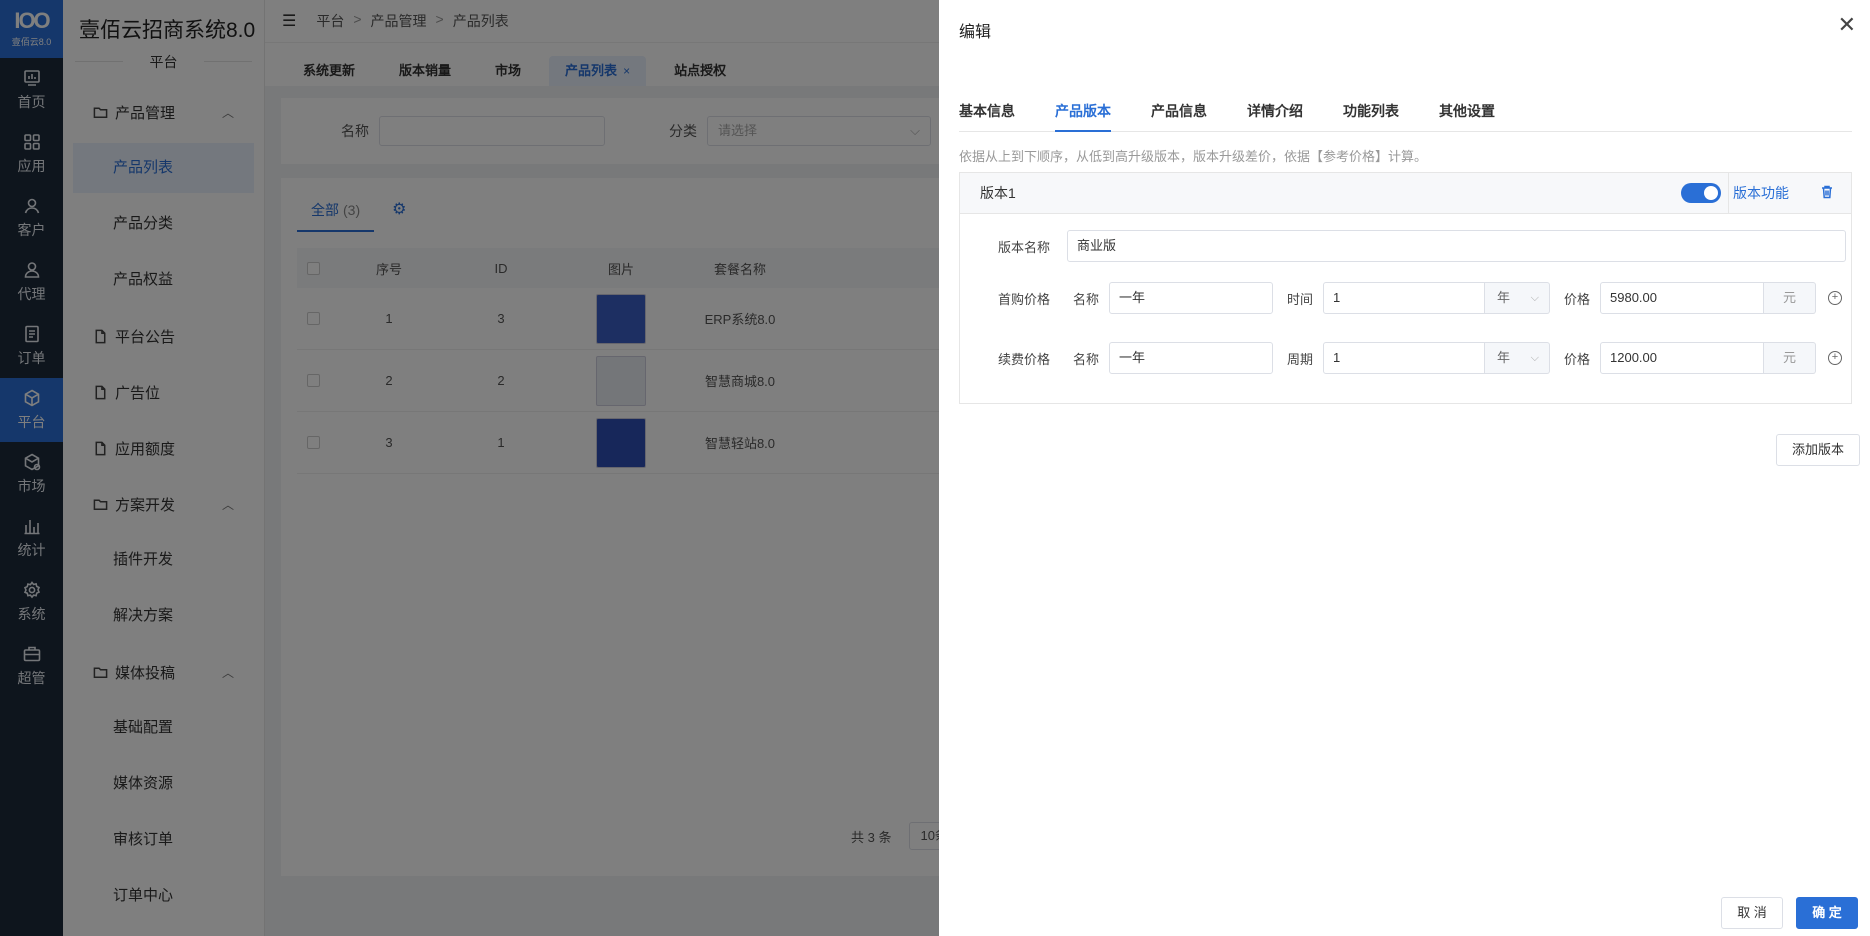  What do you see at coordinates (1191, 358) in the screenshot?
I see `renew-price-name-input: 一年` at bounding box center [1191, 358].